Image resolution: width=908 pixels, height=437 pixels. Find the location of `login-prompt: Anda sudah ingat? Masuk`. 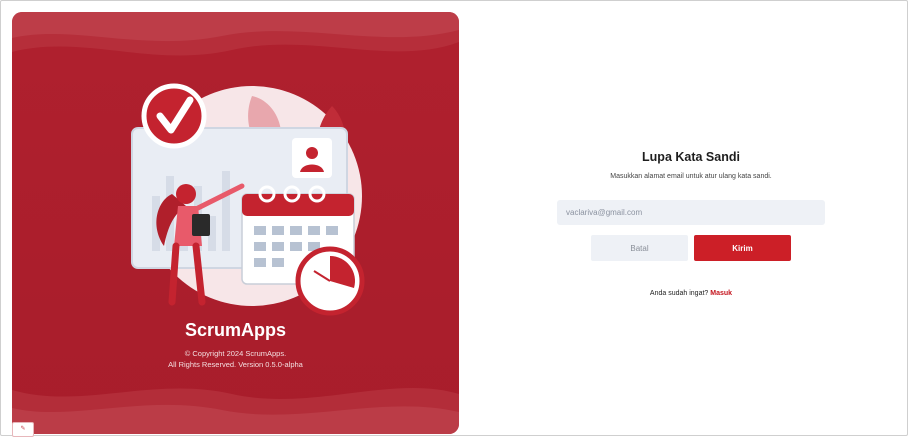

login-prompt: Anda sudah ingat? Masuk is located at coordinates (691, 293).